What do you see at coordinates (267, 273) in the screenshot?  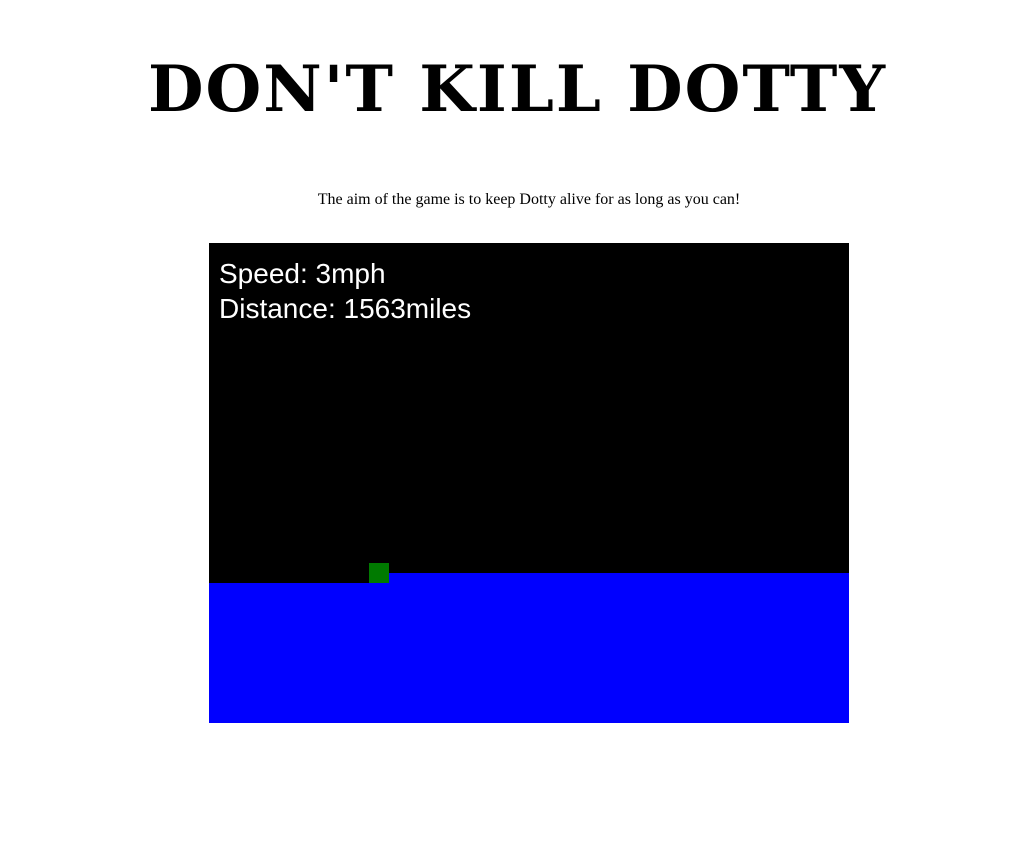 I see `speed-label: Speed:` at bounding box center [267, 273].